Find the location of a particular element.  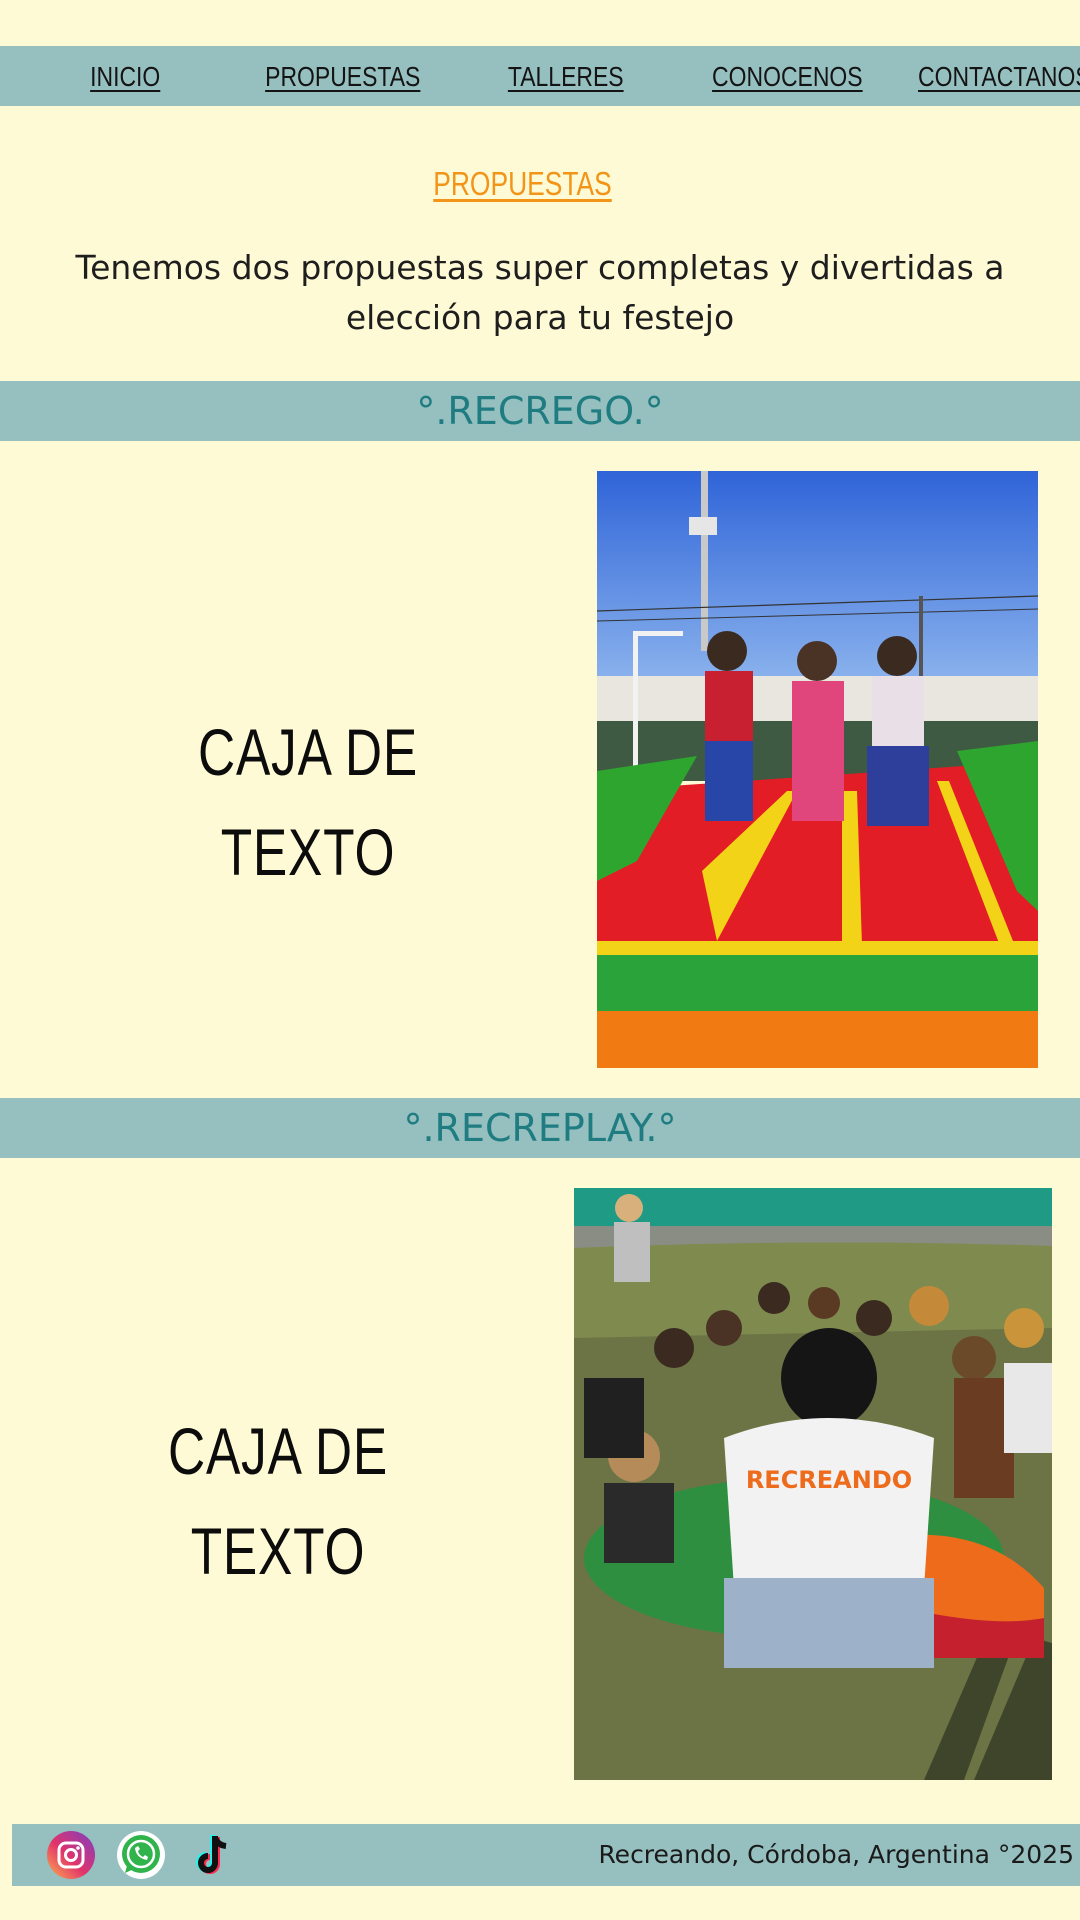

intro-line-2: elección para tu festejo is located at coordinates (540, 317).